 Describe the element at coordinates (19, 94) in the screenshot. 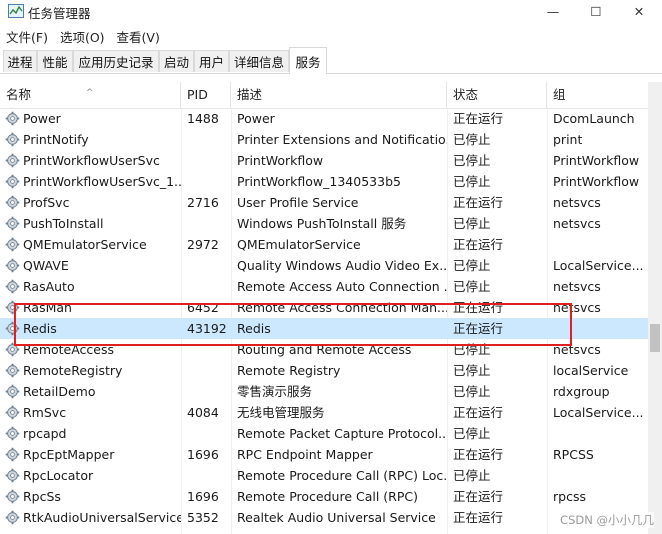

I see `header-name-label: 名称` at that location.